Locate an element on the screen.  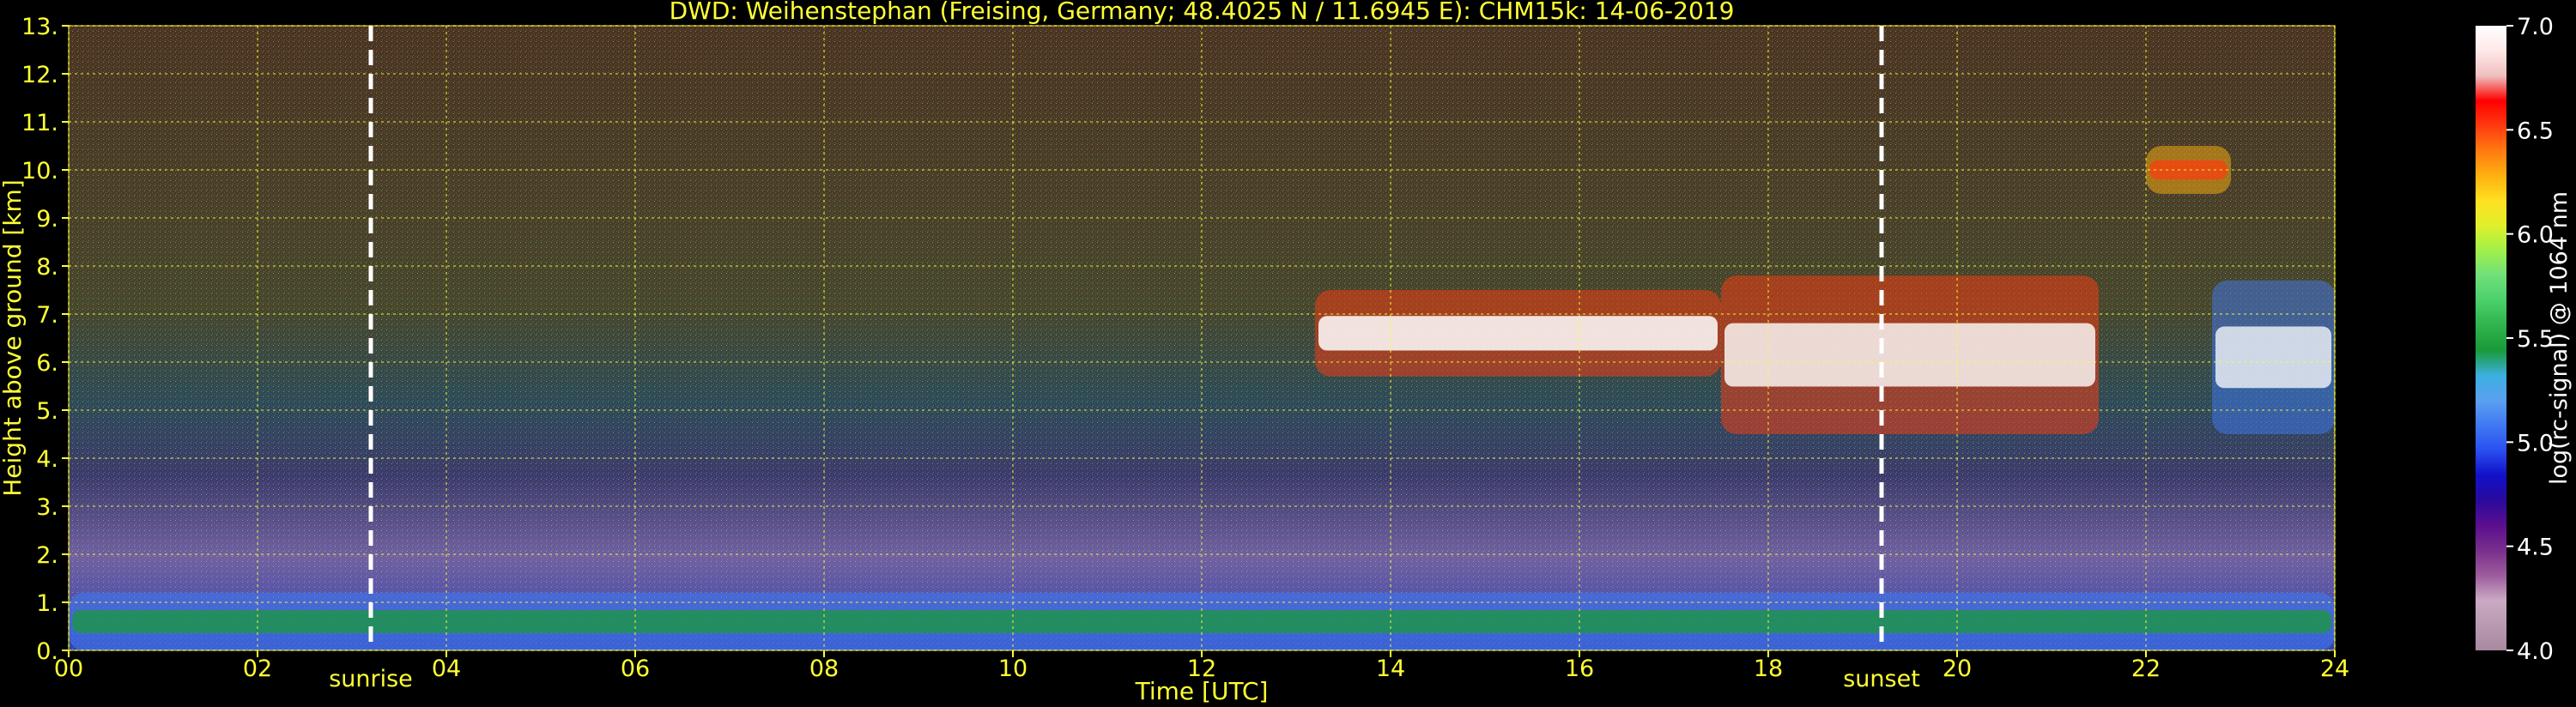
x-tick-label: 20 is located at coordinates (1957, 669).